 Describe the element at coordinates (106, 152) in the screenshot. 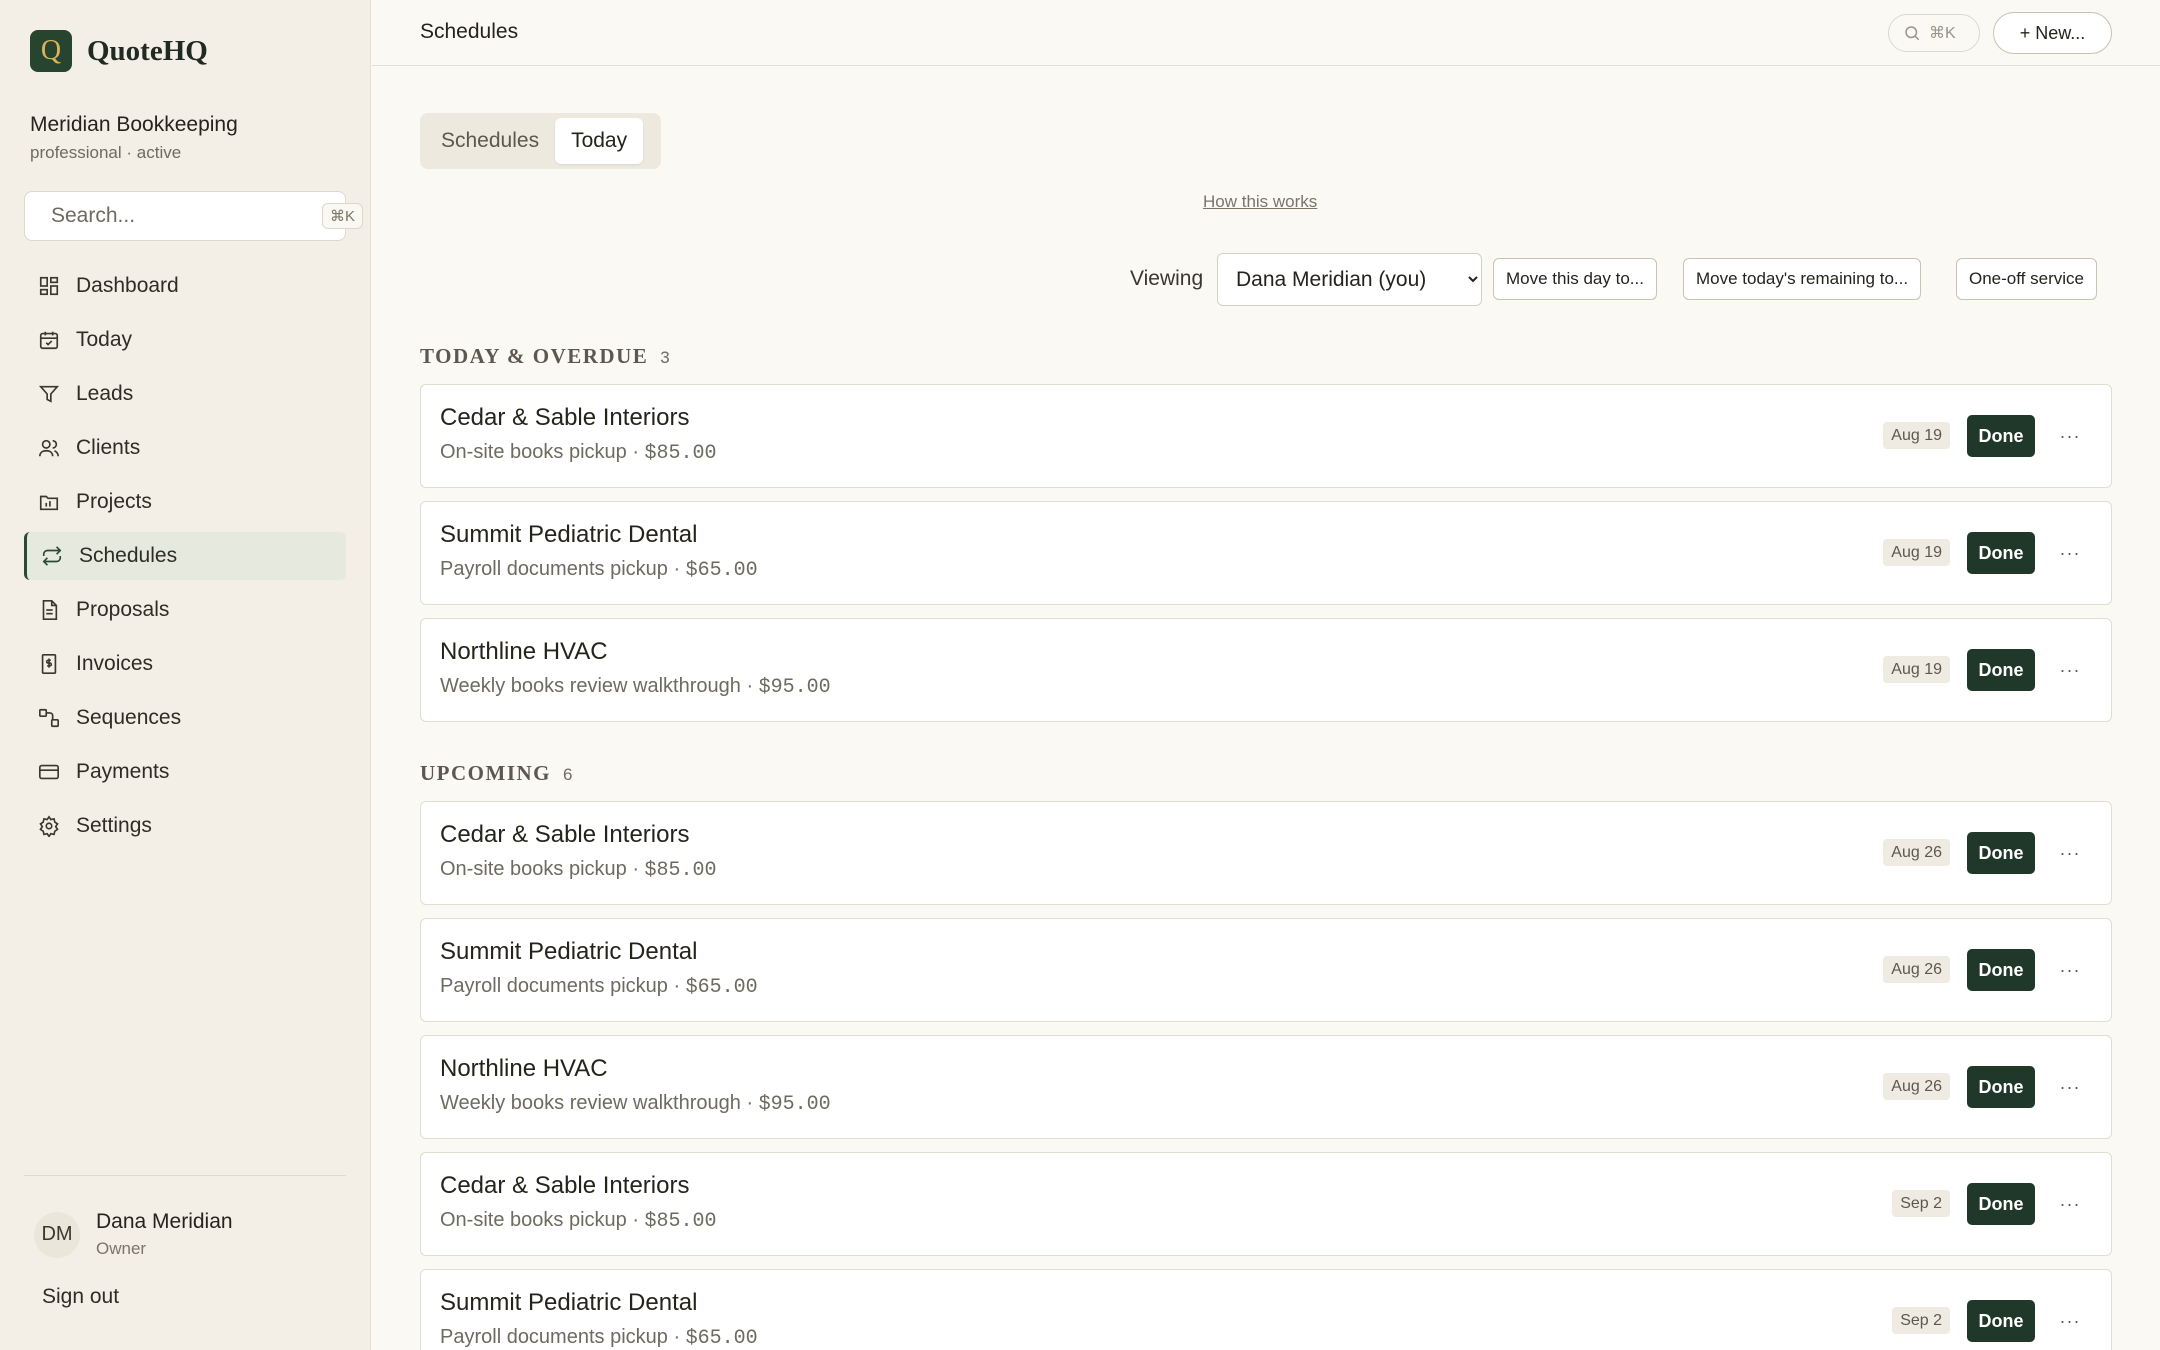

I see `org-subtitle: professional · active` at that location.